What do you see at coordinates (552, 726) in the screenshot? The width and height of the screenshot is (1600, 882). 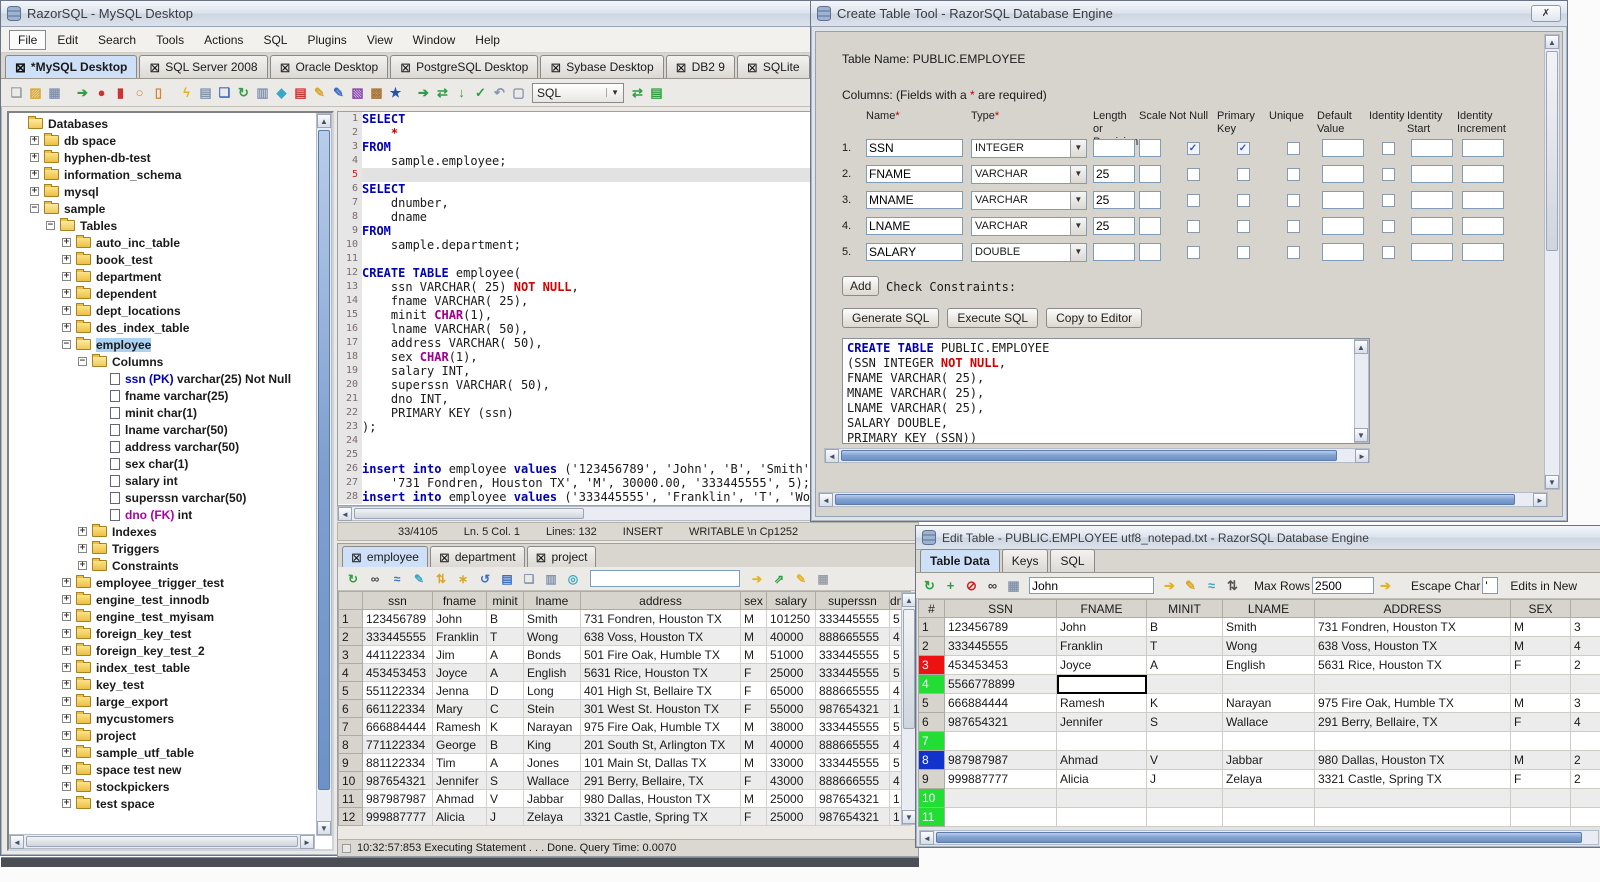 I see `cell: Narayan` at bounding box center [552, 726].